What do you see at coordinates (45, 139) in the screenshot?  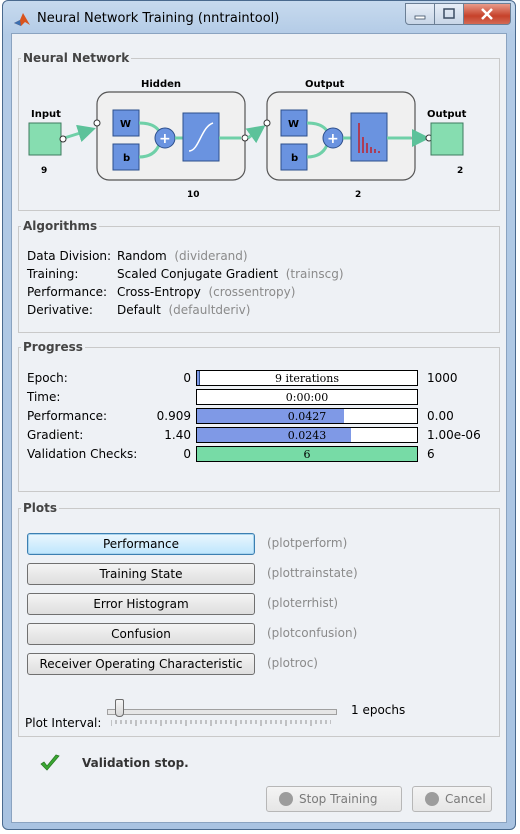 I see `input-box` at bounding box center [45, 139].